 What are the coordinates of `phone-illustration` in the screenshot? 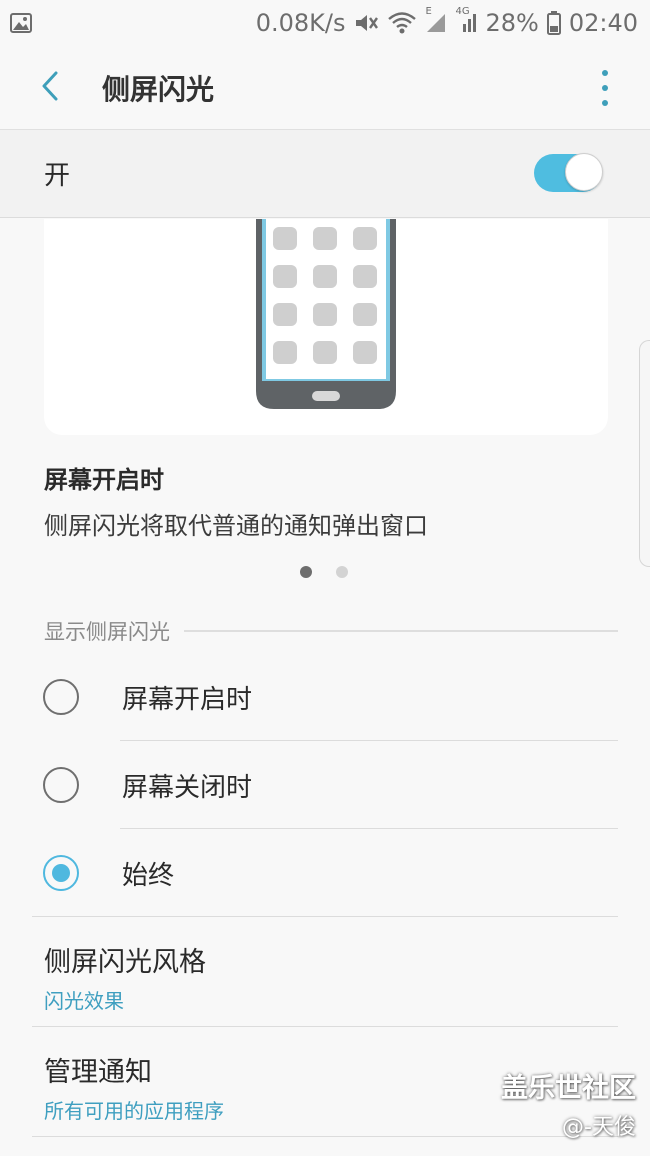 It's located at (326, 318).